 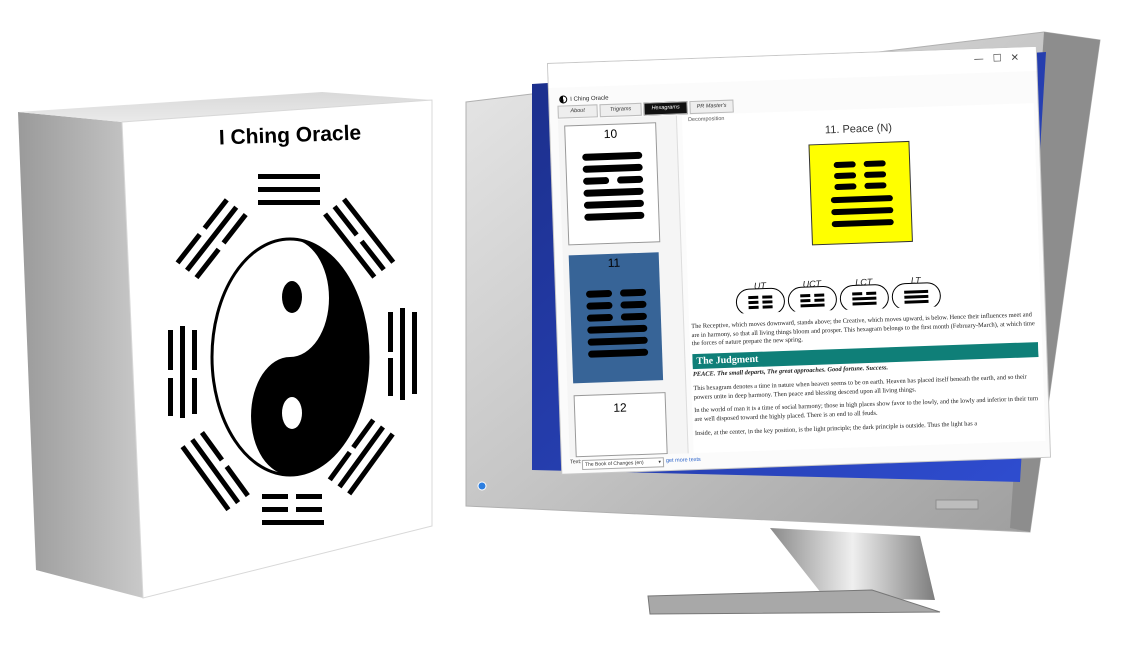 What do you see at coordinates (80, 355) in the screenshot?
I see `box-side` at bounding box center [80, 355].